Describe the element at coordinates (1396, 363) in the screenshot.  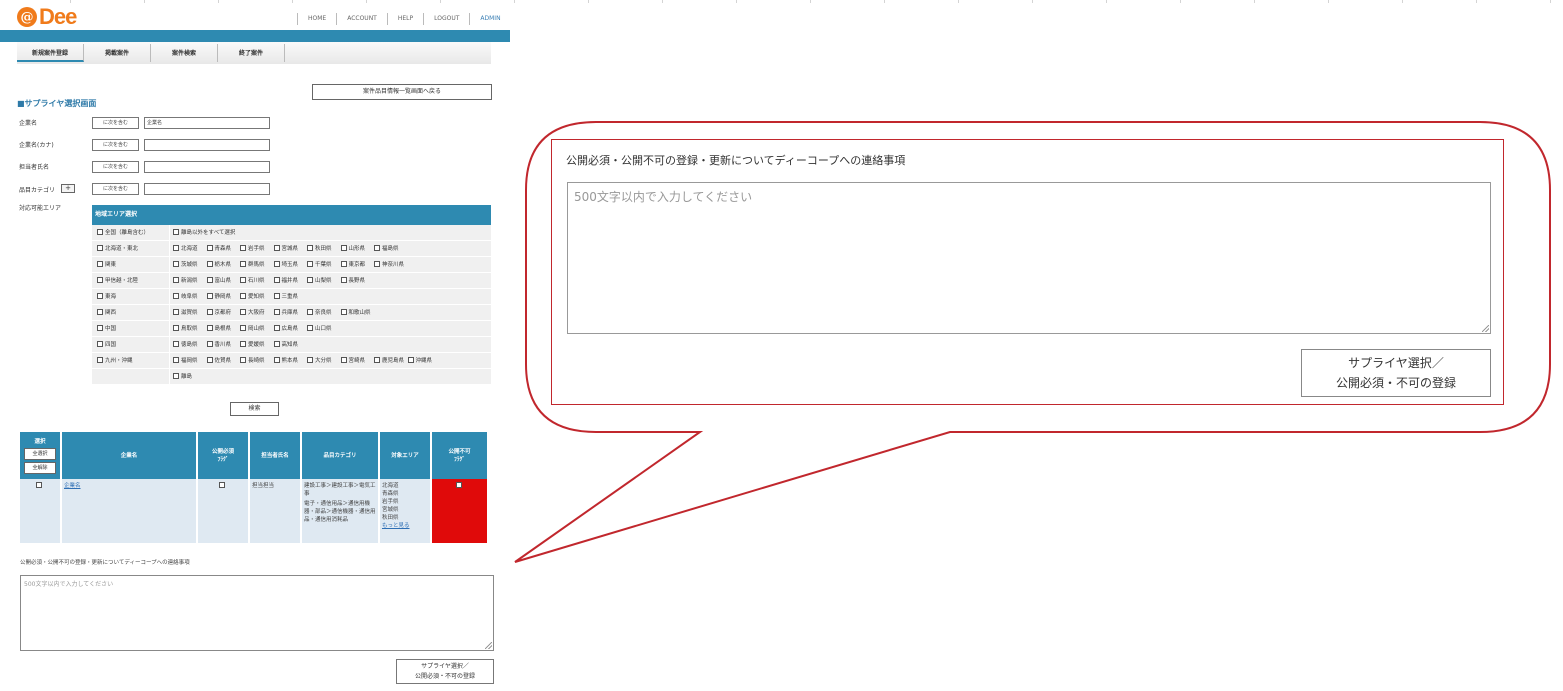
I see `zoom-register-button-line-1: サプライヤ選択／` at that location.